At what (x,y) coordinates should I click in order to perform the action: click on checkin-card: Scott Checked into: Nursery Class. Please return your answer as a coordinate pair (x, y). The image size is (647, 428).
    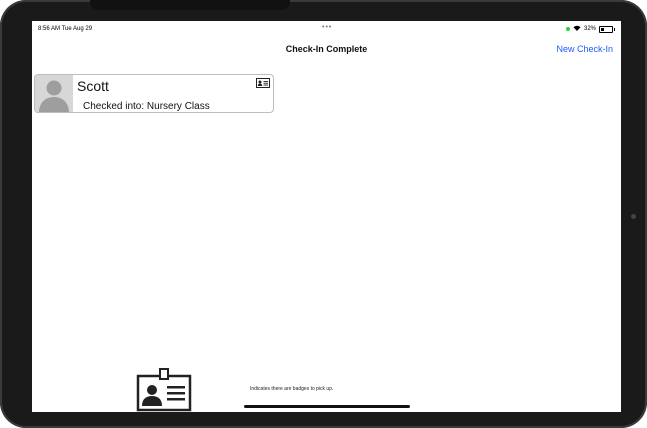
    Looking at the image, I should click on (154, 93).